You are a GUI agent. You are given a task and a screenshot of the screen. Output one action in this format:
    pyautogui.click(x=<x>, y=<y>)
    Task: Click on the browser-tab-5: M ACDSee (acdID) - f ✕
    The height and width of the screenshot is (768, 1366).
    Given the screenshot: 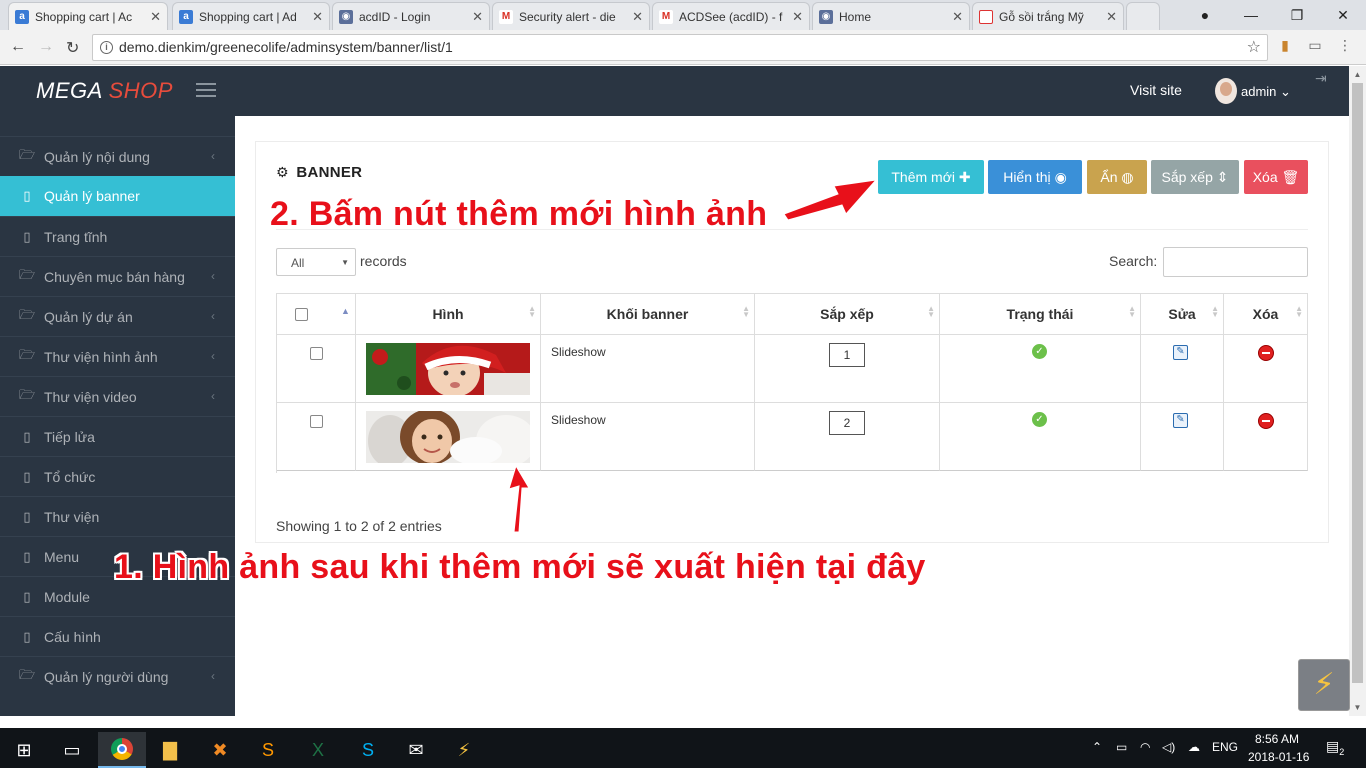 What is the action you would take?
    pyautogui.click(x=731, y=16)
    